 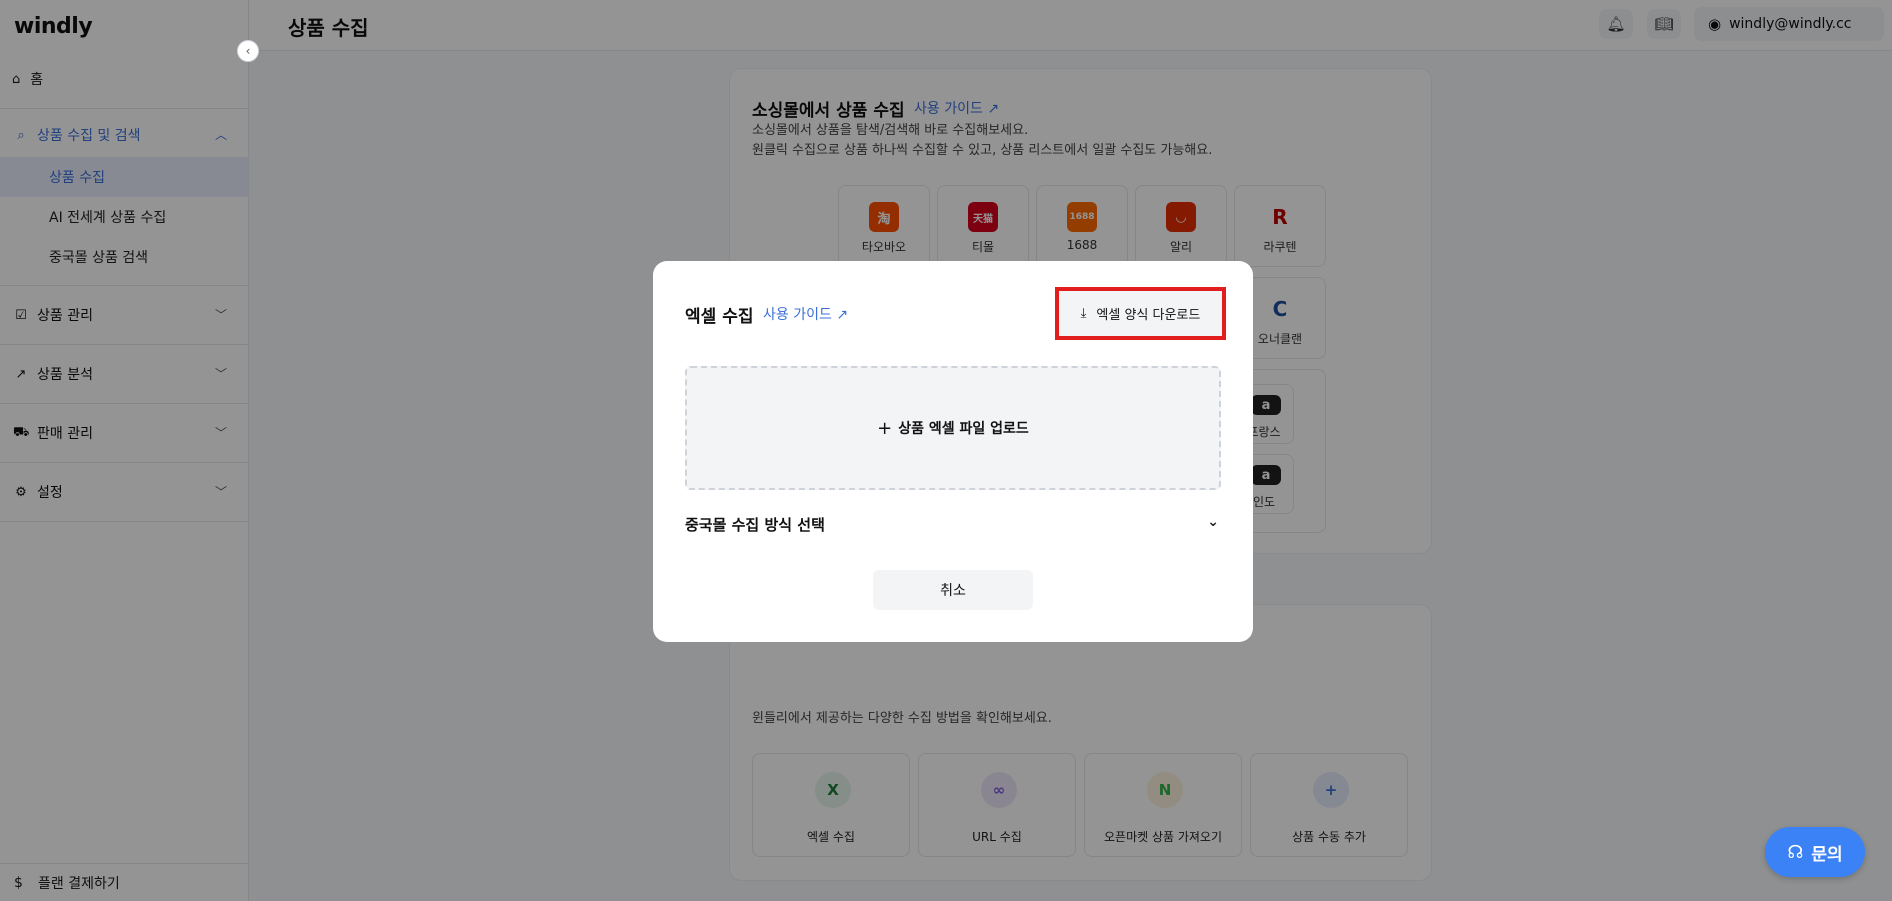 What do you see at coordinates (1795, 852) in the screenshot?
I see `headset-icon: ☊` at bounding box center [1795, 852].